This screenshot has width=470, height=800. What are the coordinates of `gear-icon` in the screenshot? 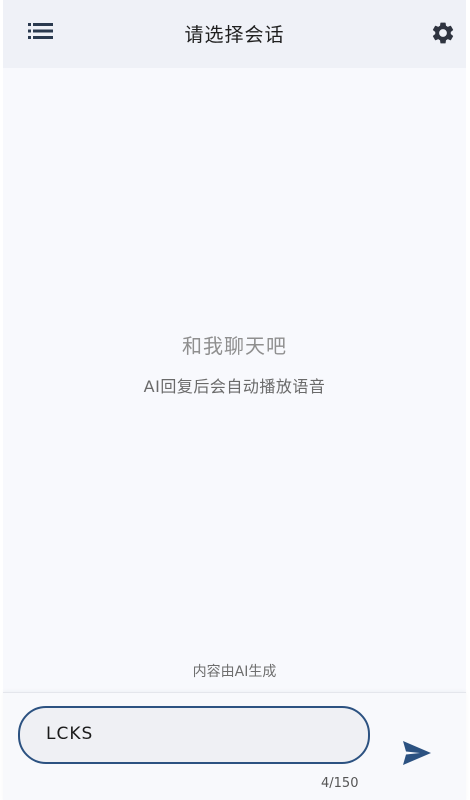 It's located at (443, 33).